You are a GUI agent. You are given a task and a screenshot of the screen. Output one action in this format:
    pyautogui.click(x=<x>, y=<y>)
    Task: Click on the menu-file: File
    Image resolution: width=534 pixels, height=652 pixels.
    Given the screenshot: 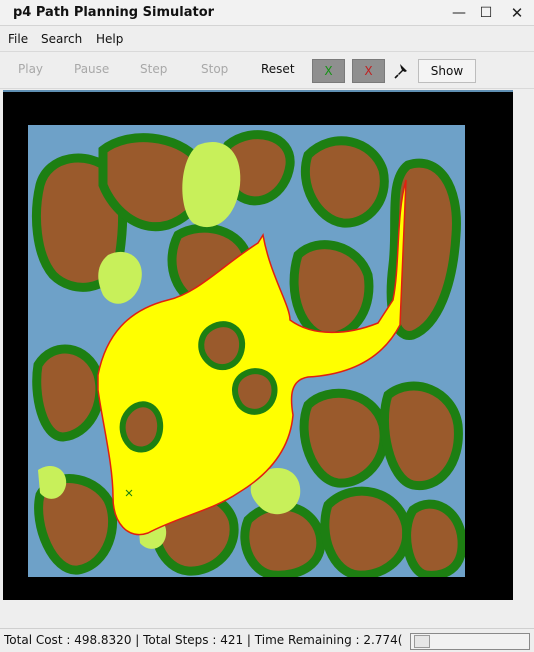 What is the action you would take?
    pyautogui.click(x=18, y=39)
    